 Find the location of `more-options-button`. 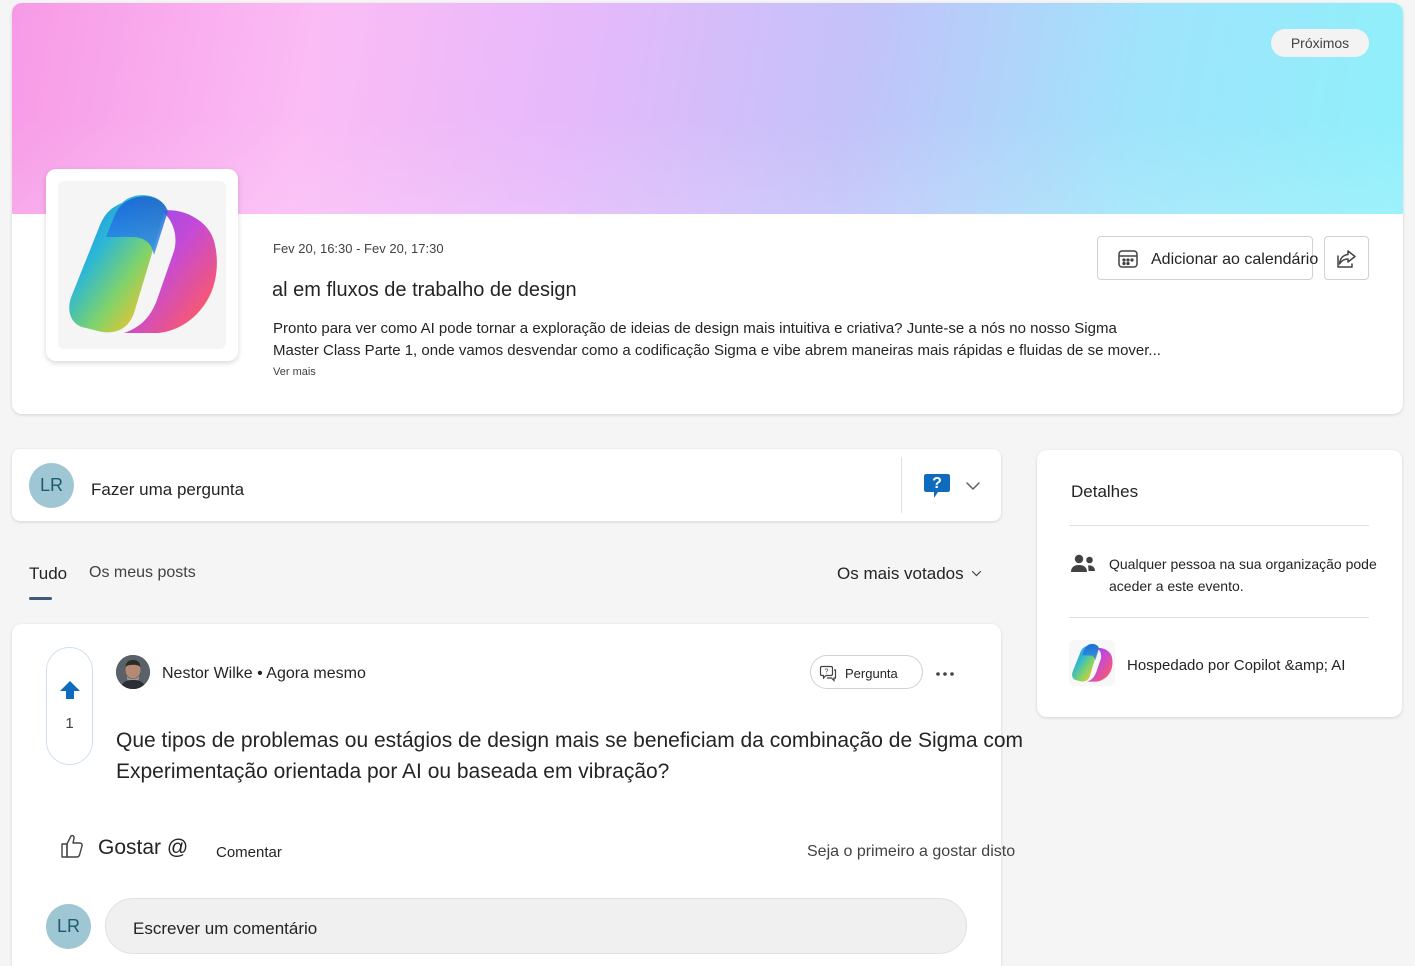

more-options-button is located at coordinates (945, 672).